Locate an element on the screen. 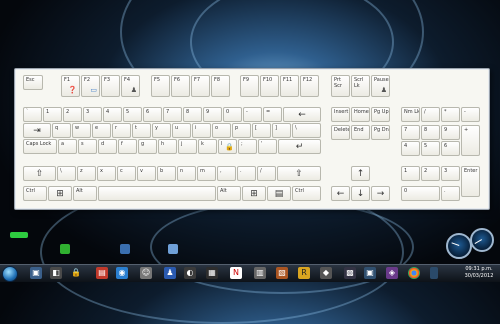 This screenshot has width=500, height=324. key-numpad-8: 8 is located at coordinates (430, 132).